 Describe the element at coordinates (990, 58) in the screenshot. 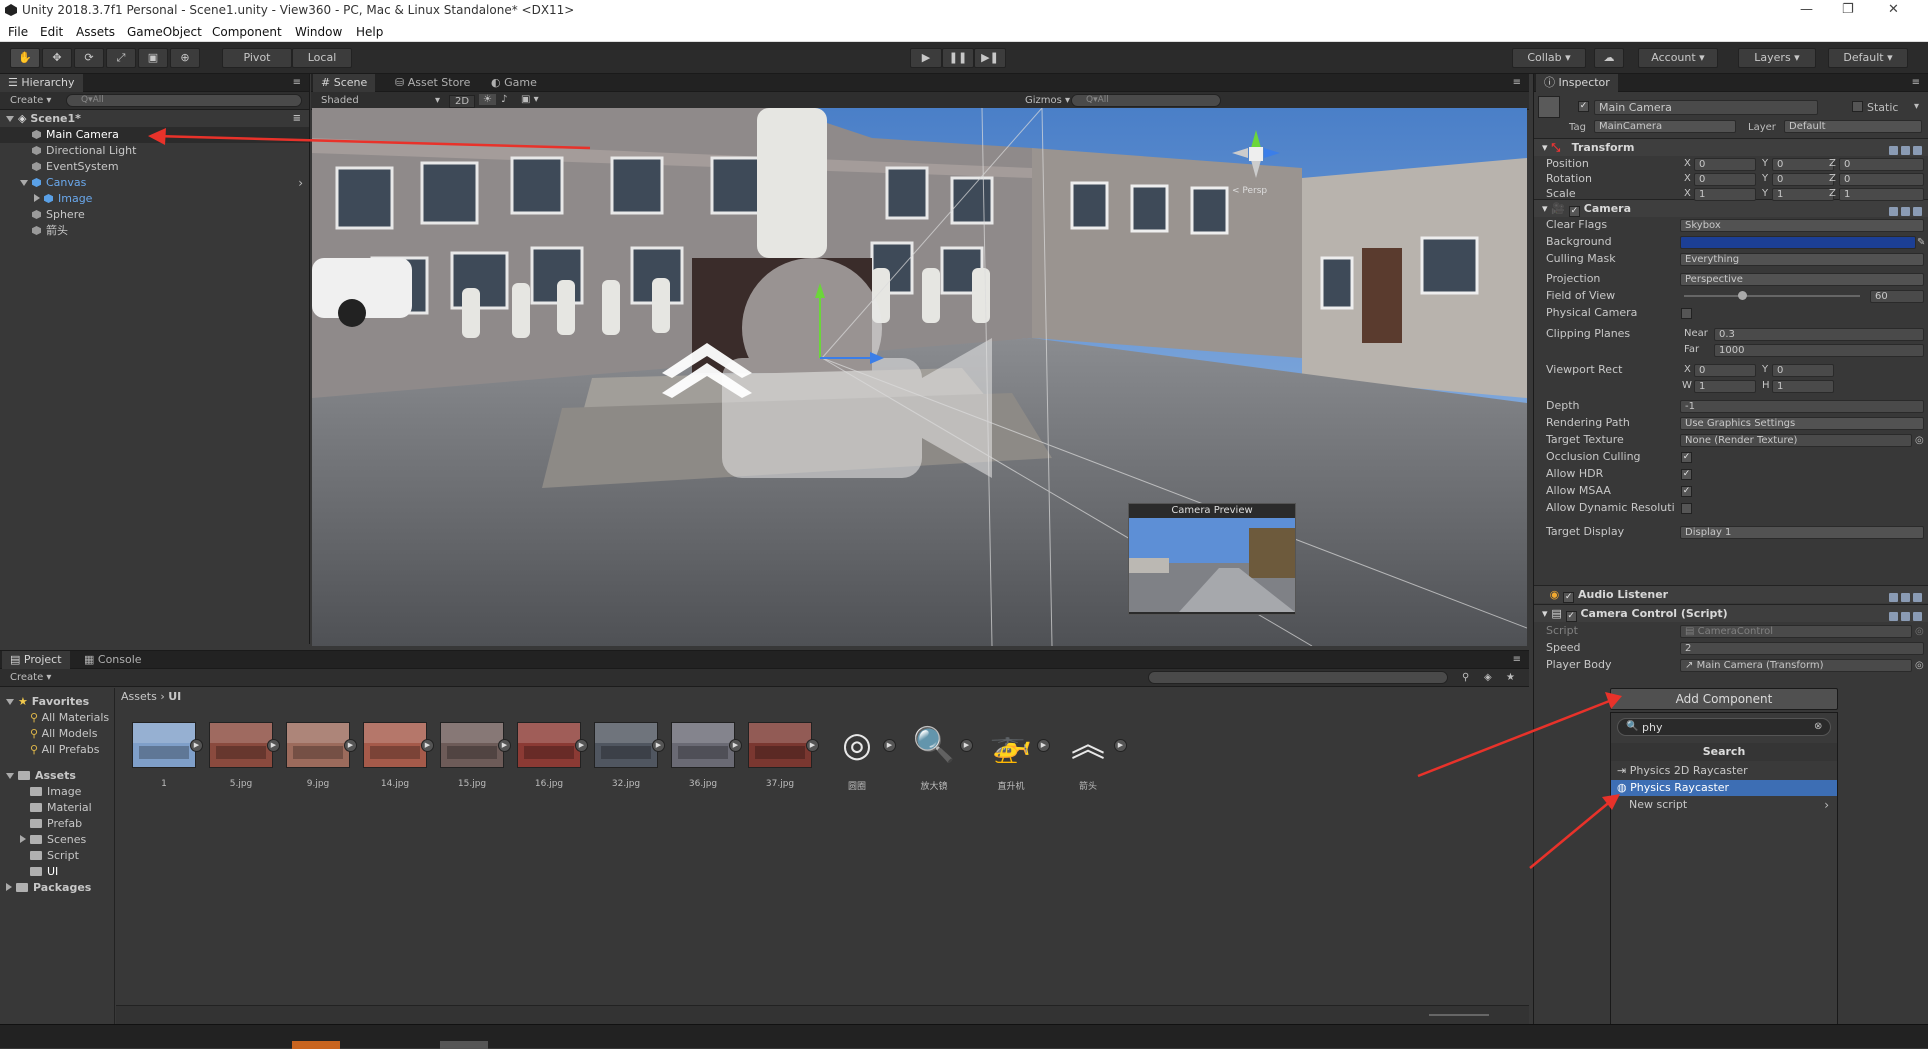

I see `step-button: ▶❚` at that location.